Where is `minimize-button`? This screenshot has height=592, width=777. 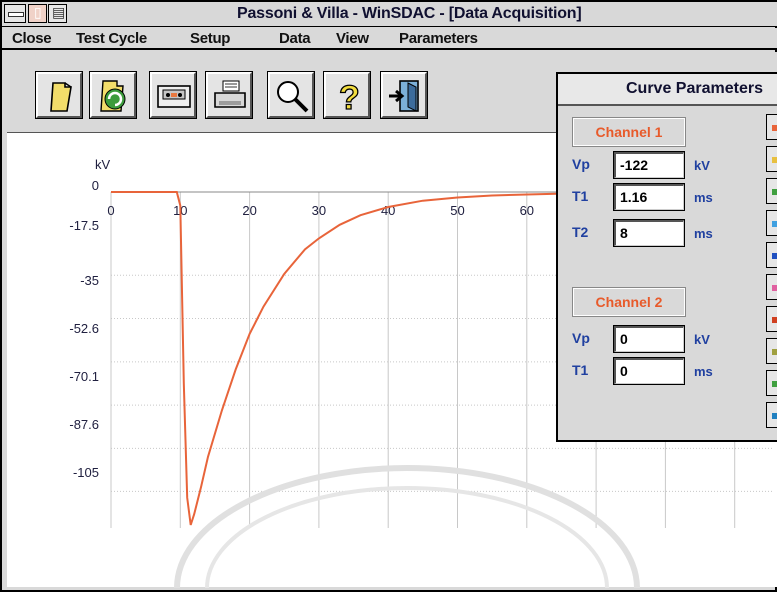 minimize-button is located at coordinates (37, 13).